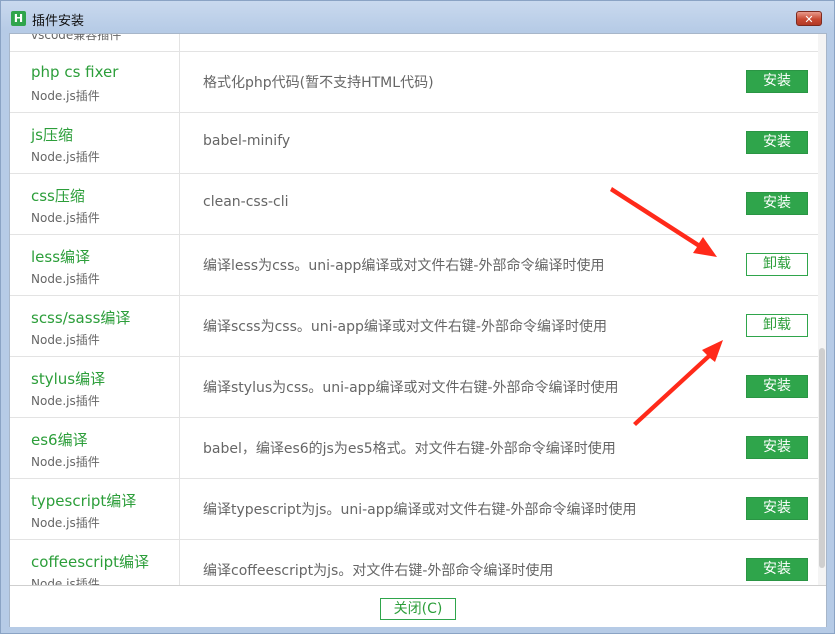  I want to click on plugin-row-css-minify: css压缩 Node.js插件 clean-css-cli 安装, so click(414, 204).